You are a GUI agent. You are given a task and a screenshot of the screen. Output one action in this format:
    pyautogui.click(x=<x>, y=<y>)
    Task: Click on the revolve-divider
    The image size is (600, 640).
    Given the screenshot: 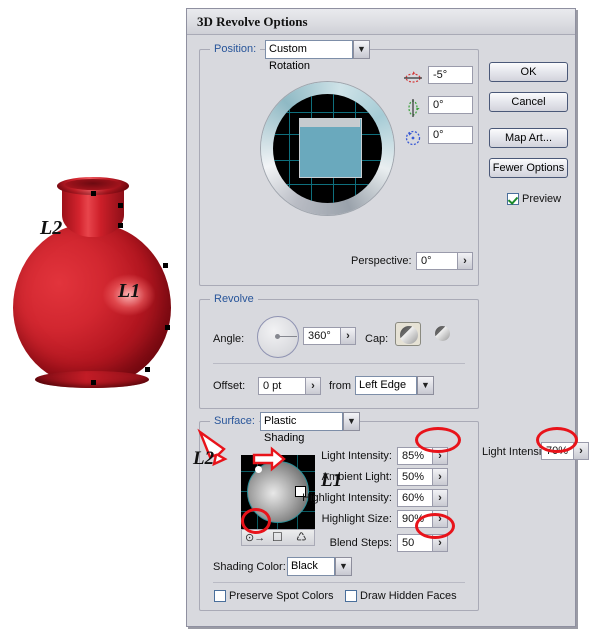 What is the action you would take?
    pyautogui.click(x=339, y=363)
    